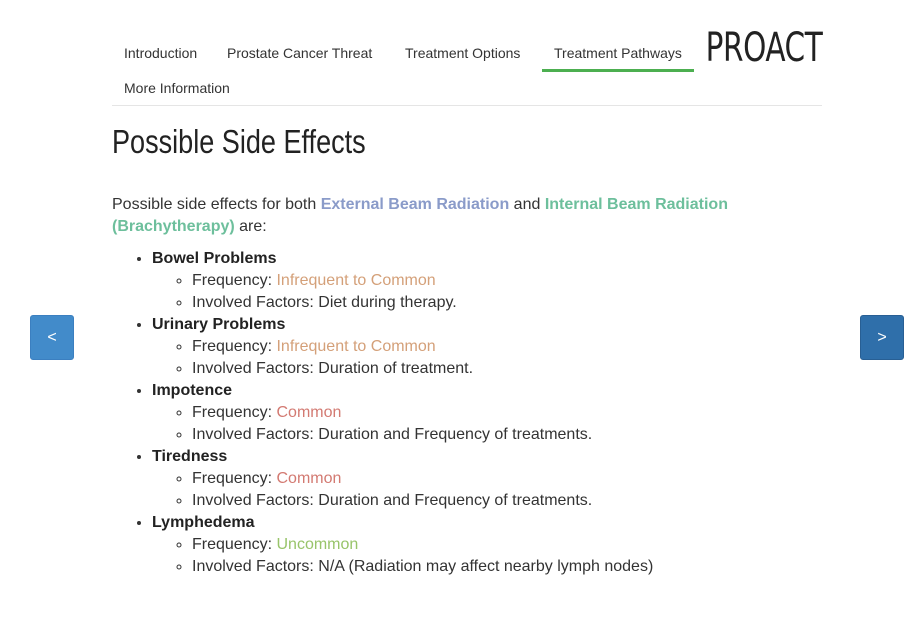 The height and width of the screenshot is (637, 923). What do you see at coordinates (52, 337) in the screenshot?
I see `previous-page-button: <` at bounding box center [52, 337].